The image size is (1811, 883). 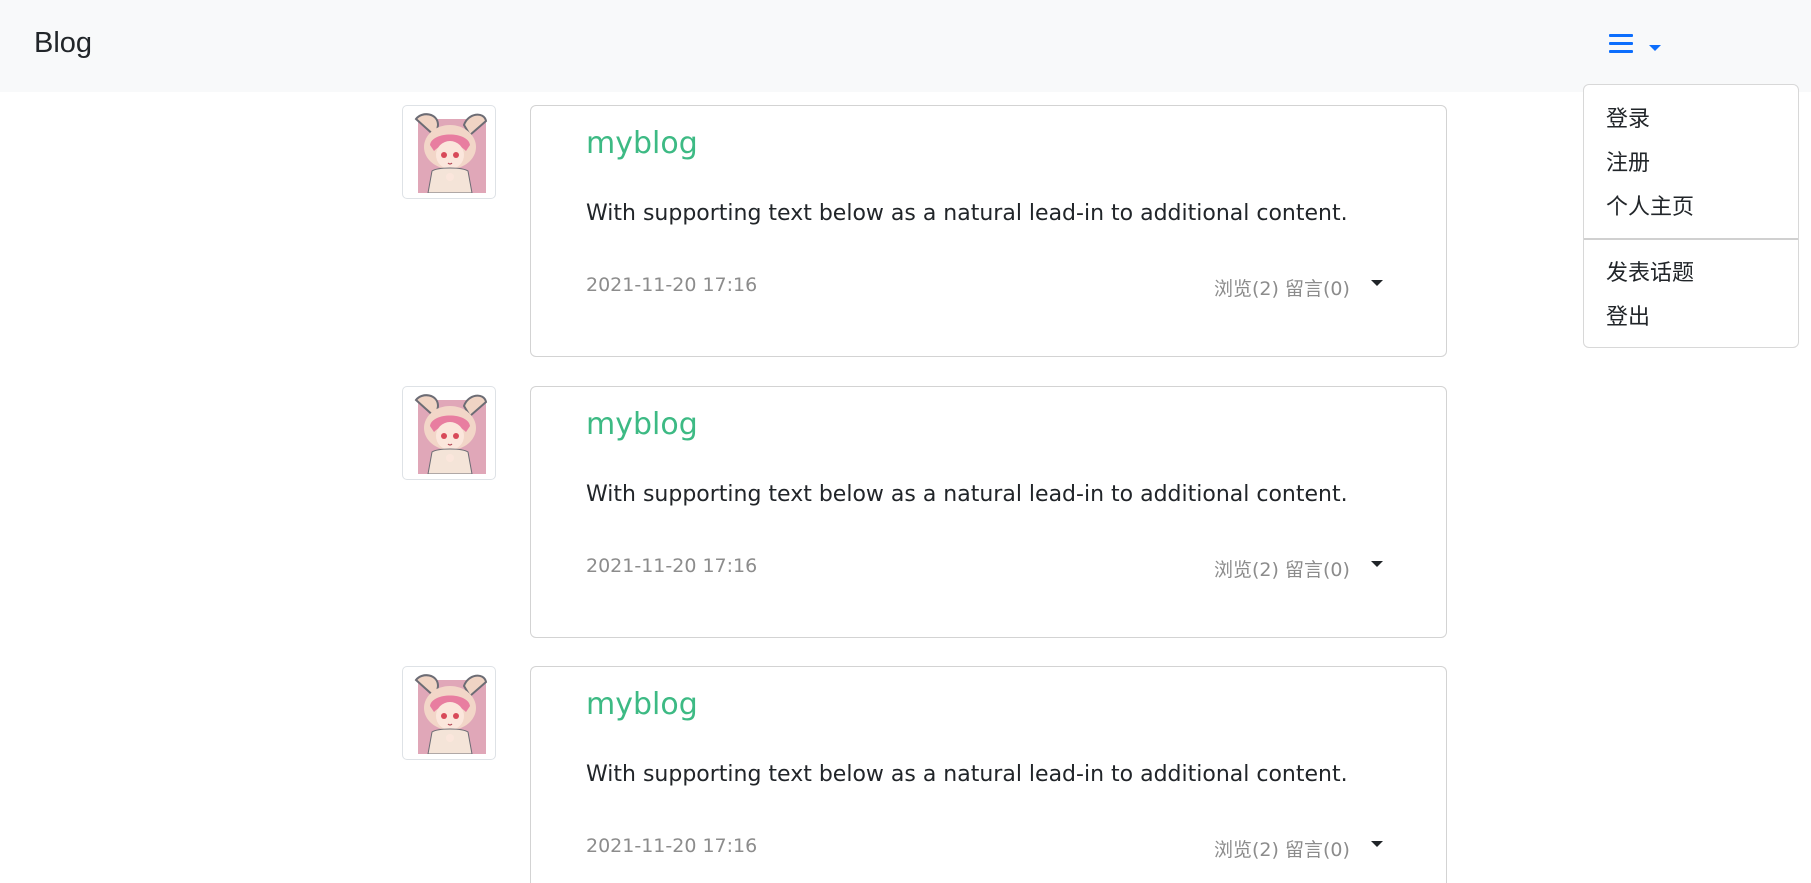 What do you see at coordinates (1628, 117) in the screenshot?
I see `menu-item-login: 登录` at bounding box center [1628, 117].